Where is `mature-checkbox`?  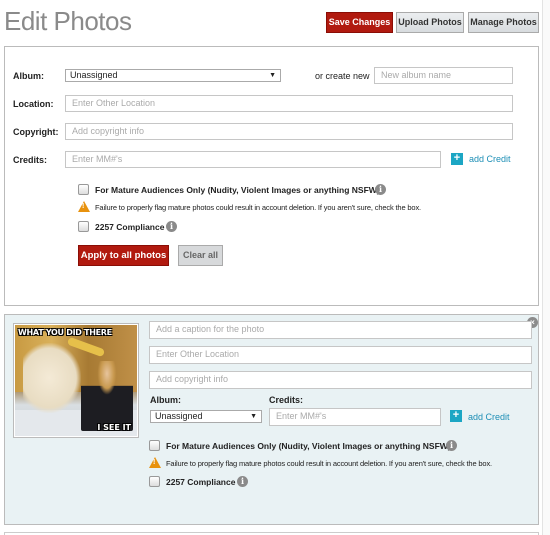 mature-checkbox is located at coordinates (83, 189).